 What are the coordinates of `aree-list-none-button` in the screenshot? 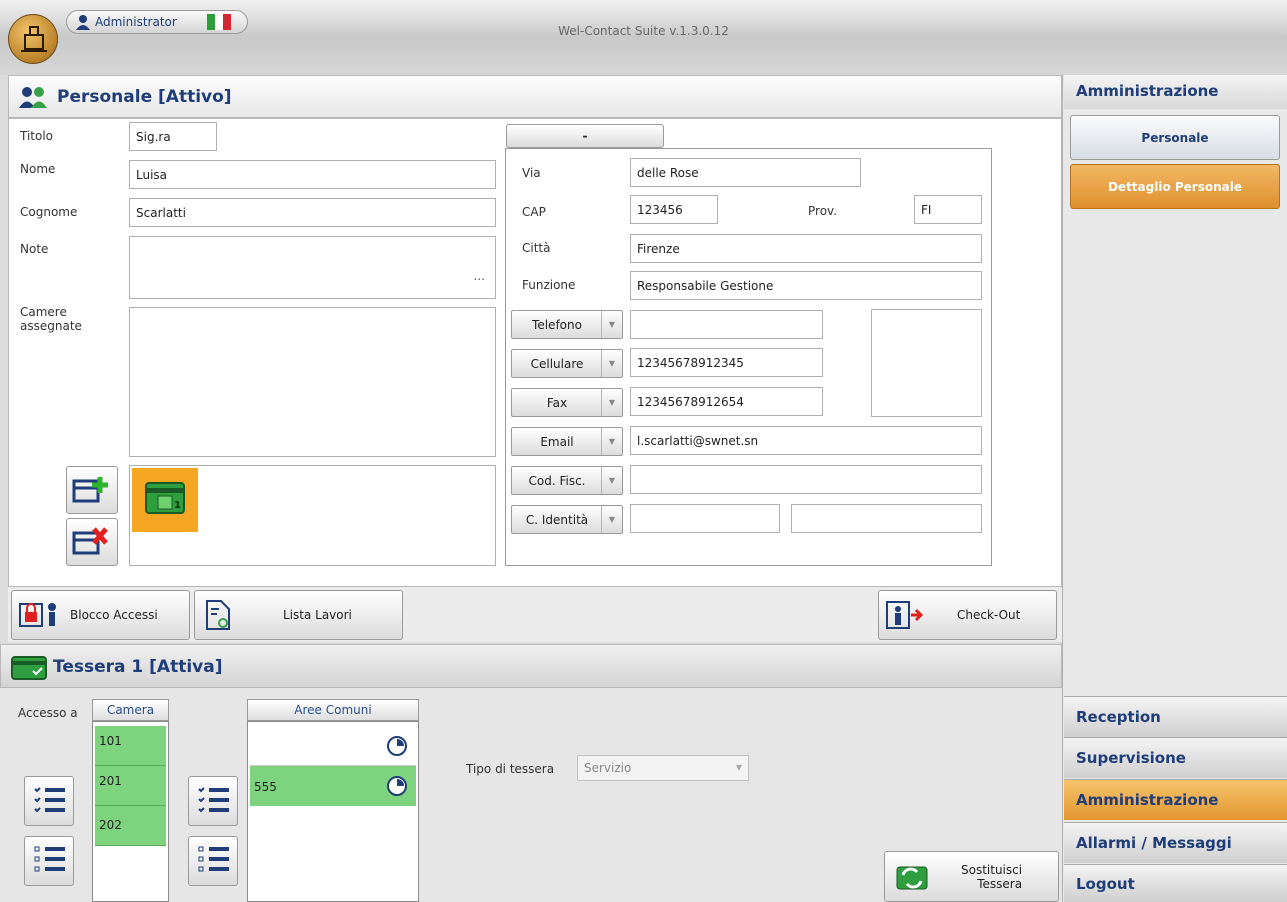 It's located at (213, 861).